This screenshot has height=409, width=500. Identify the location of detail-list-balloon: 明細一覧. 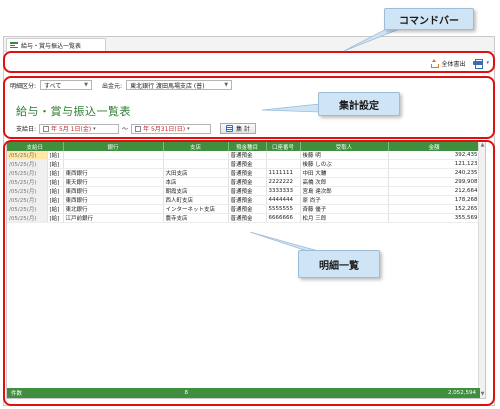
(339, 264).